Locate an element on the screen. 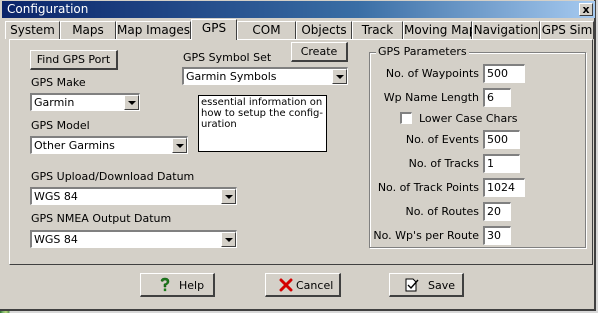 This screenshot has width=598, height=313. gps-make-value: Garmin is located at coordinates (54, 102).